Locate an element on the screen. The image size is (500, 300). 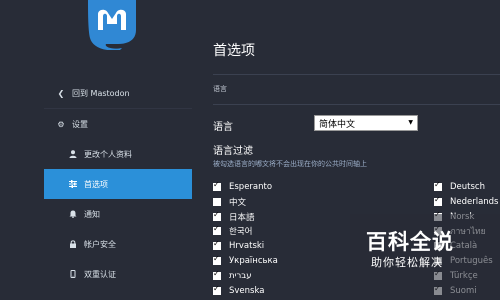
language-checkbox-row: 中文 is located at coordinates (229, 202).